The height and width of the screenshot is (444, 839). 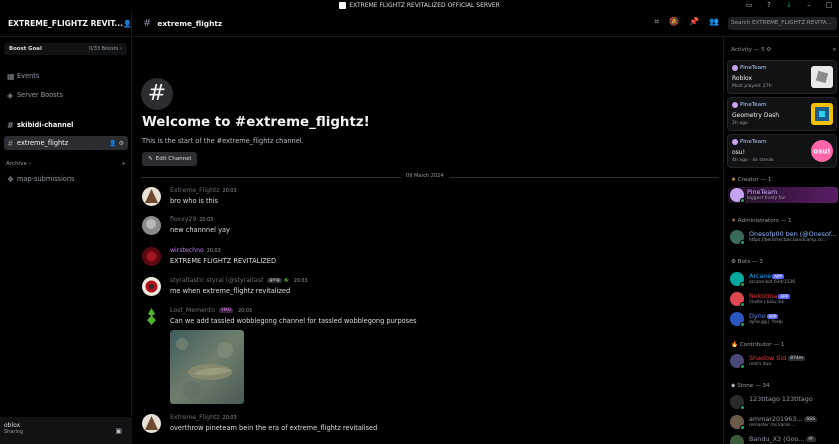 I want to click on welcome-title: Welcome to #extreme_flightz!, so click(x=256, y=122).